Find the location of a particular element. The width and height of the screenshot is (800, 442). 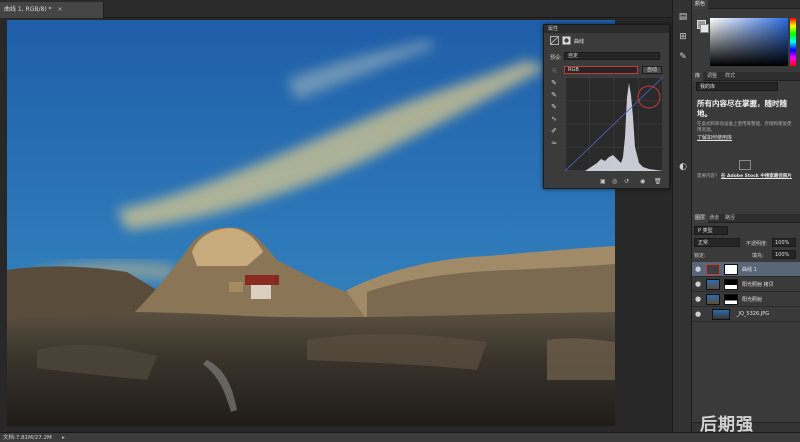

document-tab: 曲线 1, RGB/8) * × is located at coordinates (52, 10).